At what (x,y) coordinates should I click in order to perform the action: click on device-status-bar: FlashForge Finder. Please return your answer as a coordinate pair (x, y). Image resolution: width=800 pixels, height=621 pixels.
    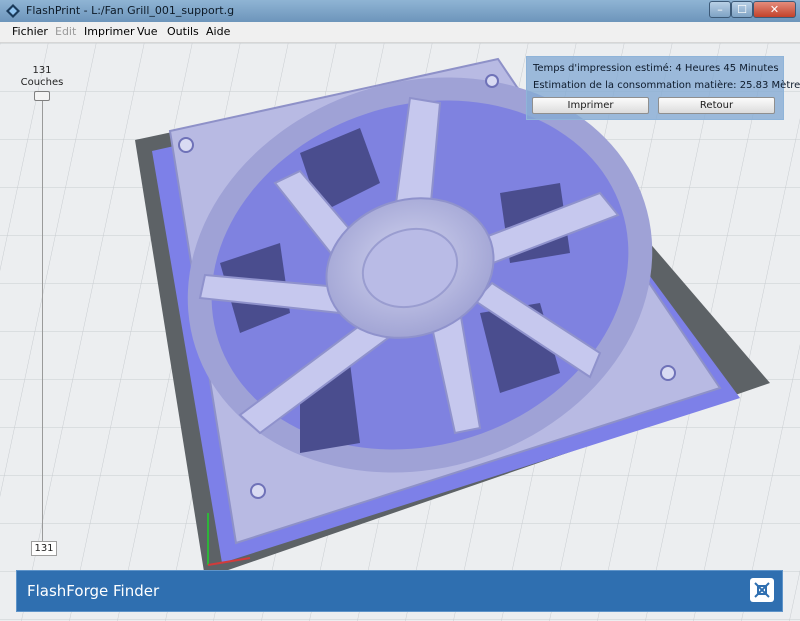
    Looking at the image, I should click on (399, 591).